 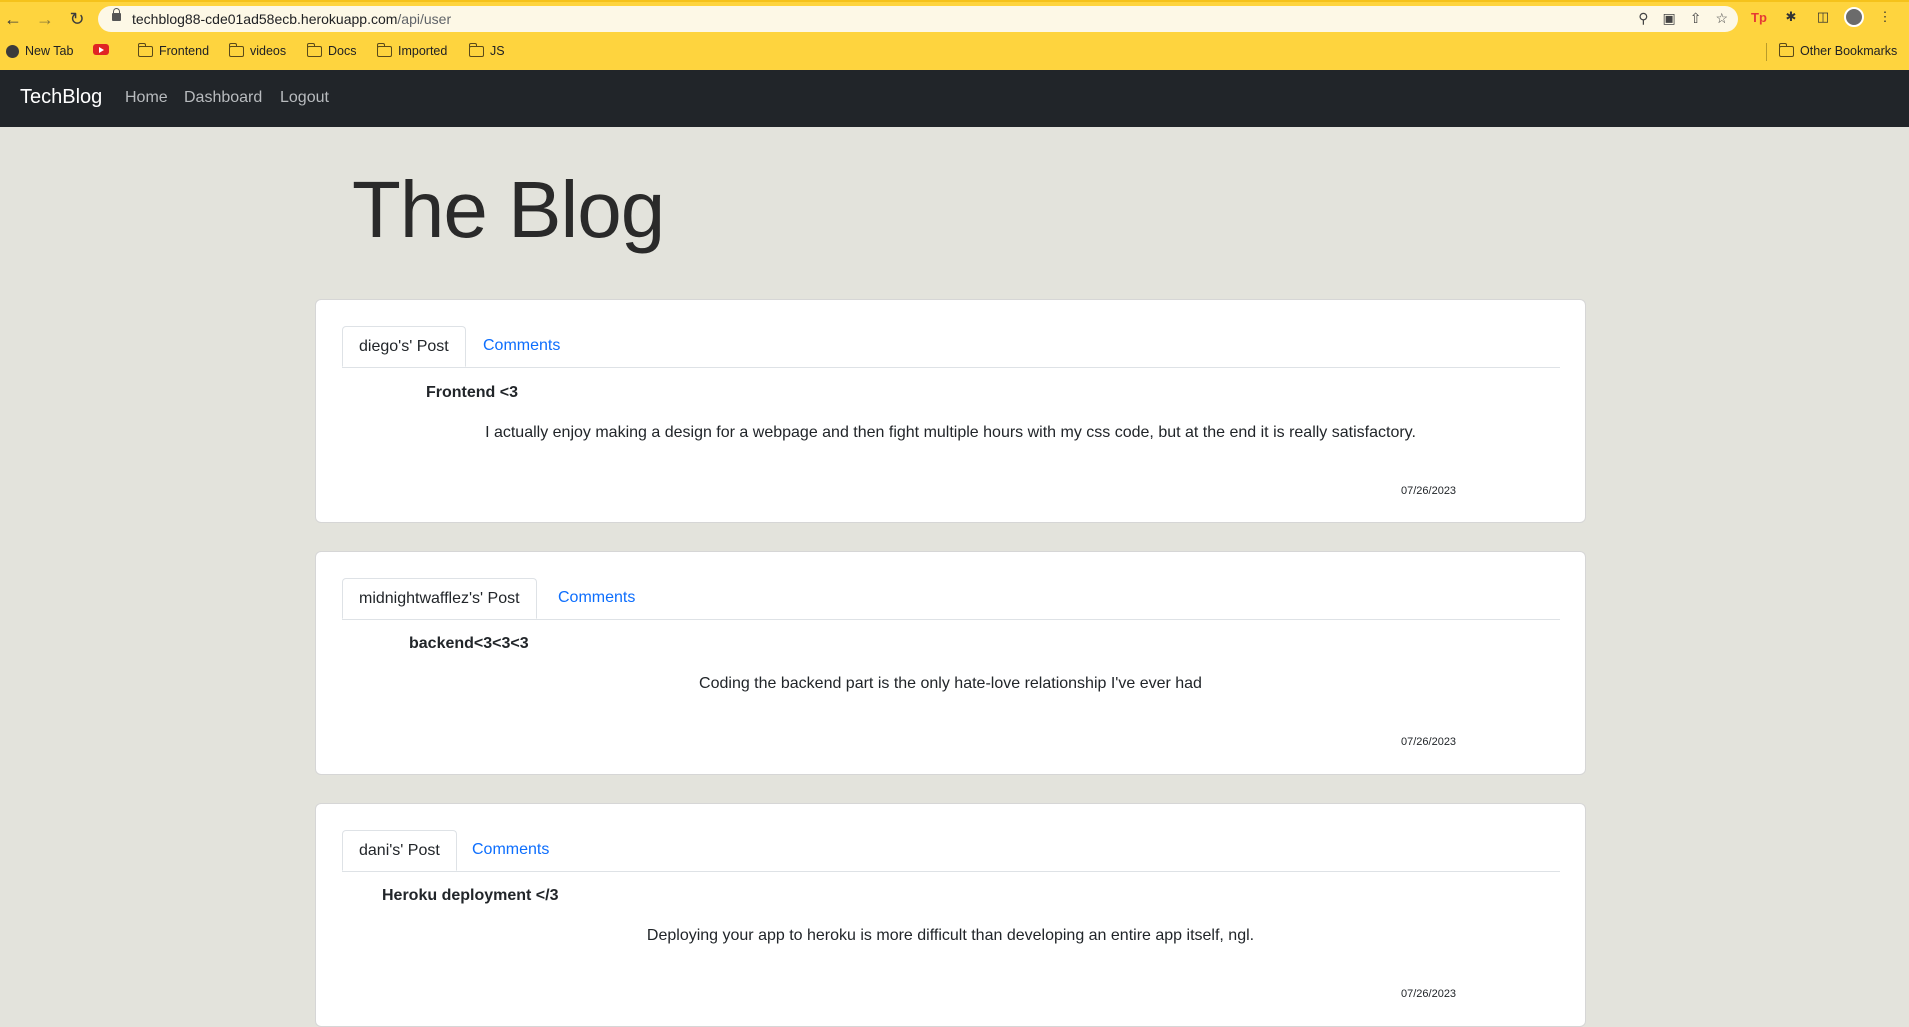 What do you see at coordinates (951, 347) in the screenshot?
I see `post-tabs: diego's' Post Comments` at bounding box center [951, 347].